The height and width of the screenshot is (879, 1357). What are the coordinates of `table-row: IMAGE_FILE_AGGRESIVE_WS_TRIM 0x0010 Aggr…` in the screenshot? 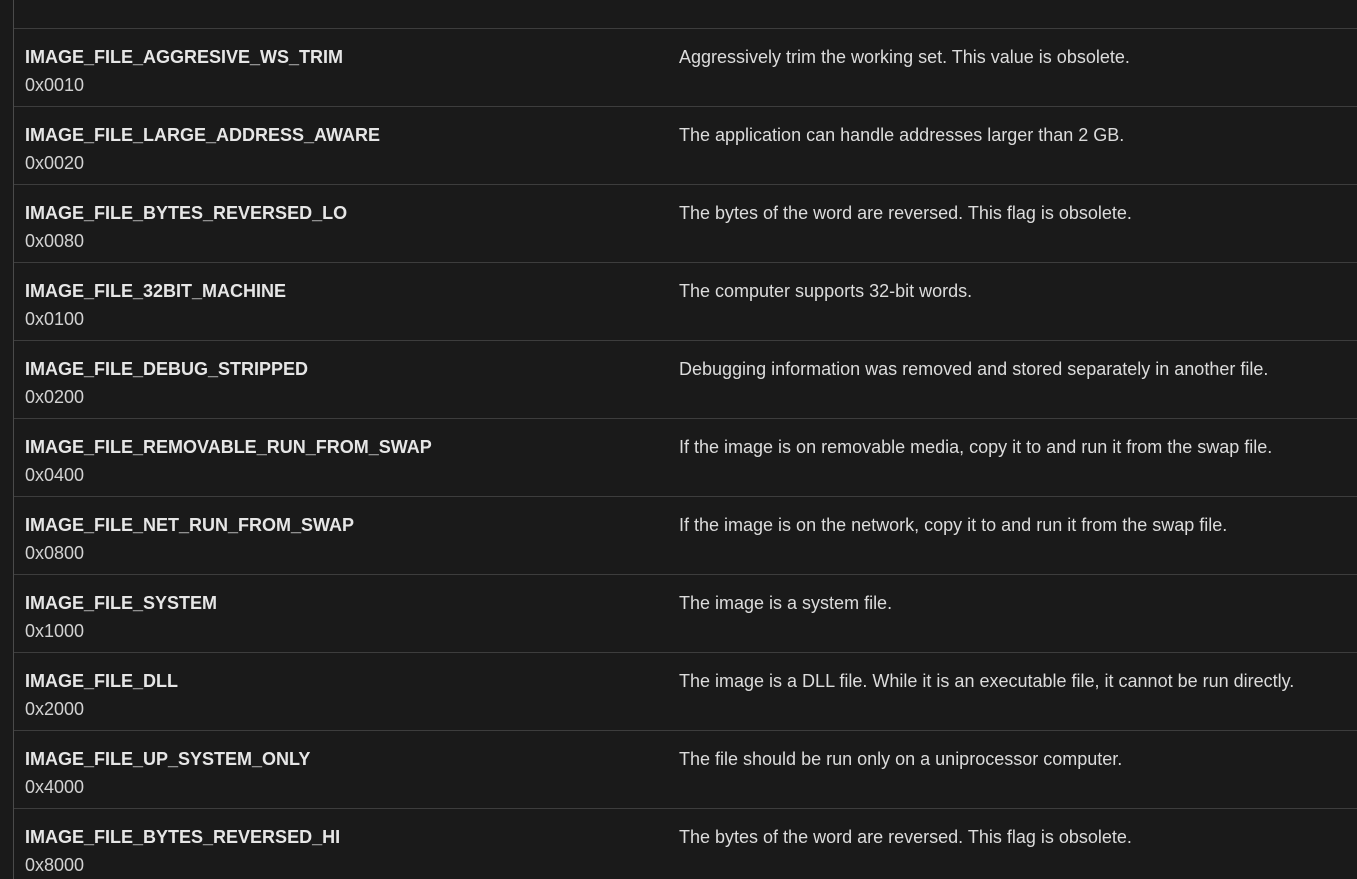 It's located at (685, 68).